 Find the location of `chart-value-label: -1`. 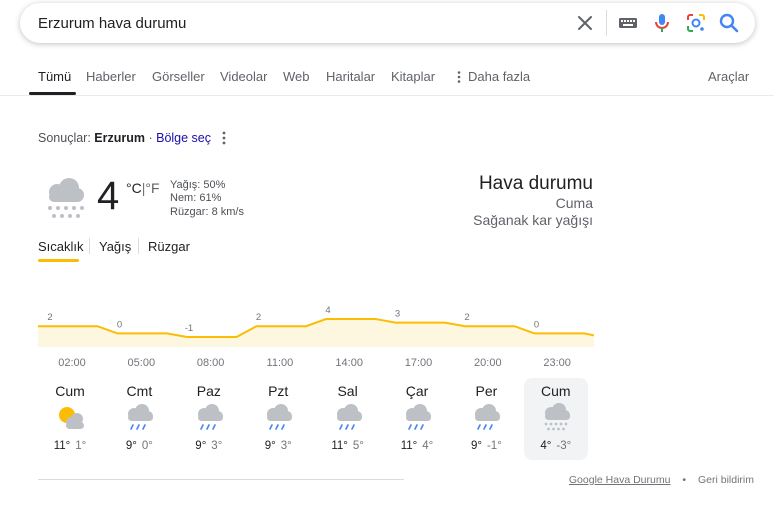

chart-value-label: -1 is located at coordinates (189, 328).